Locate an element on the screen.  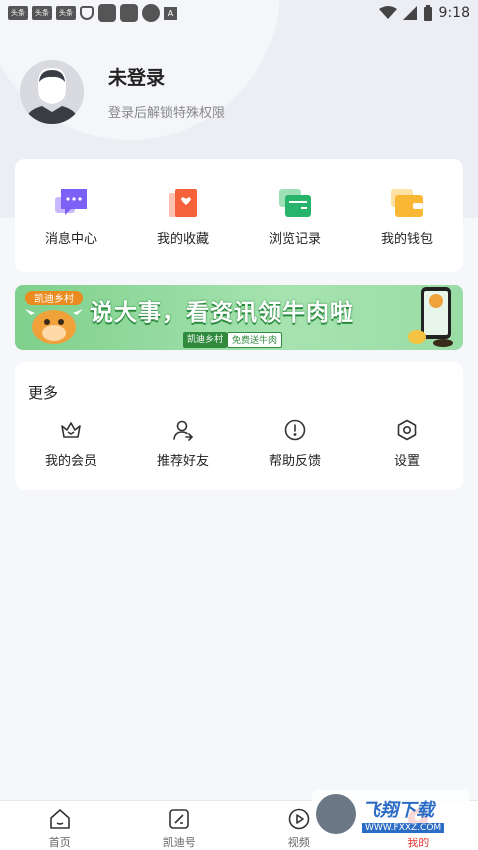
more-label-membership: 我的会员 is located at coordinates (70, 461).